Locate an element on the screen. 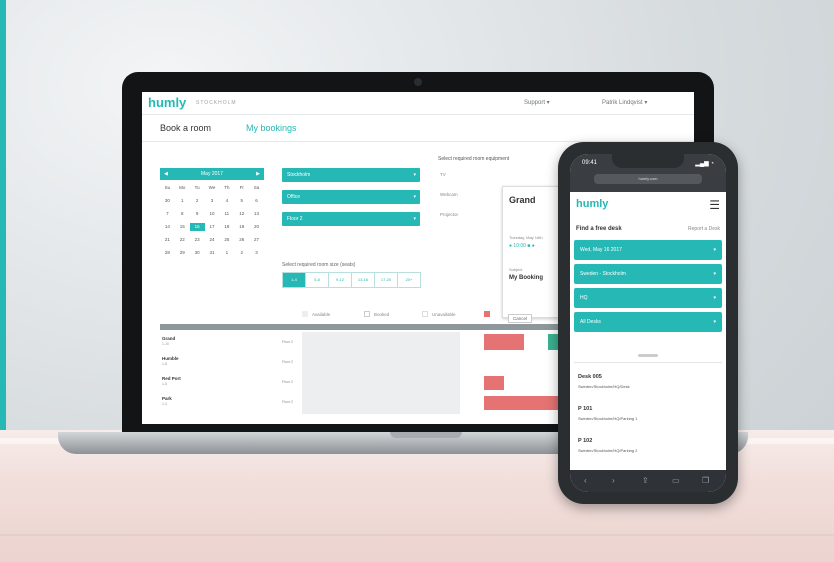  calendar-day: 7 is located at coordinates (167, 214).